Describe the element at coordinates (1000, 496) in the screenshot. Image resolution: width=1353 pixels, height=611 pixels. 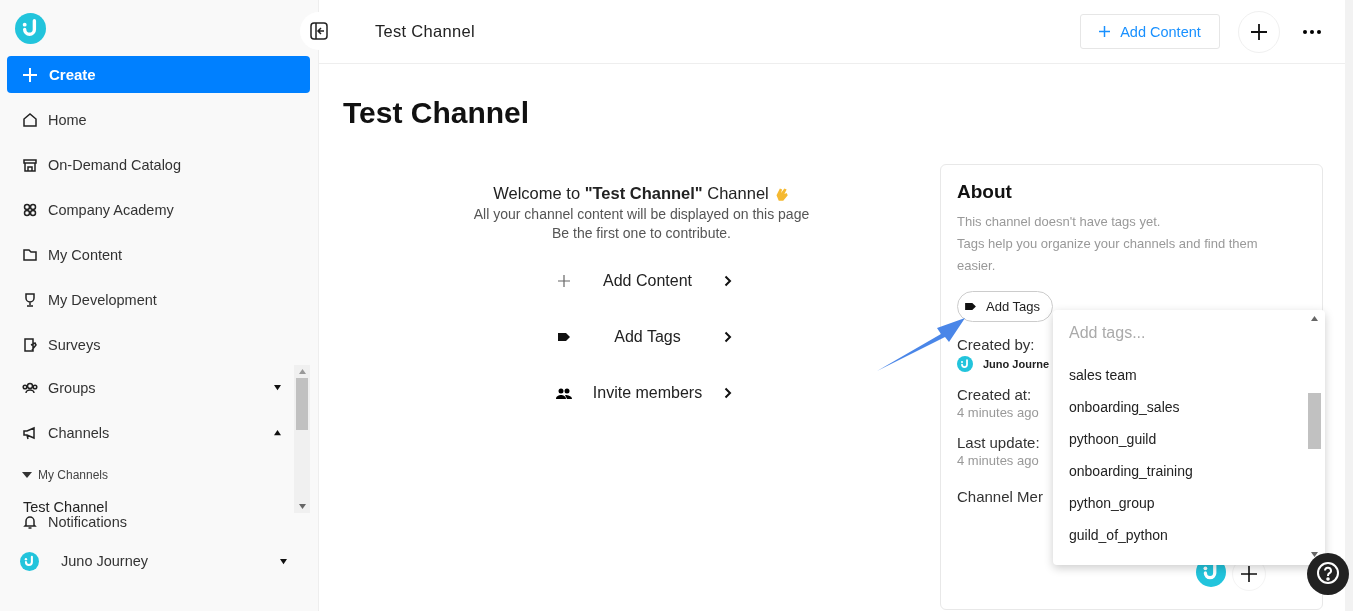
I see `field-label: Channel Mer` at that location.